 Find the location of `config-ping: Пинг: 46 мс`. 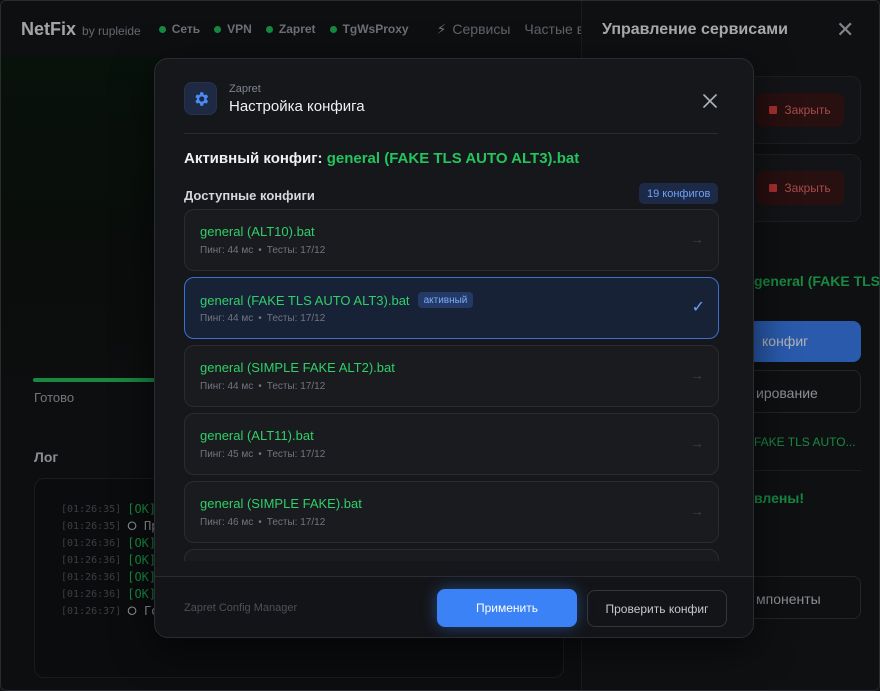

config-ping: Пинг: 46 мс is located at coordinates (227, 522).